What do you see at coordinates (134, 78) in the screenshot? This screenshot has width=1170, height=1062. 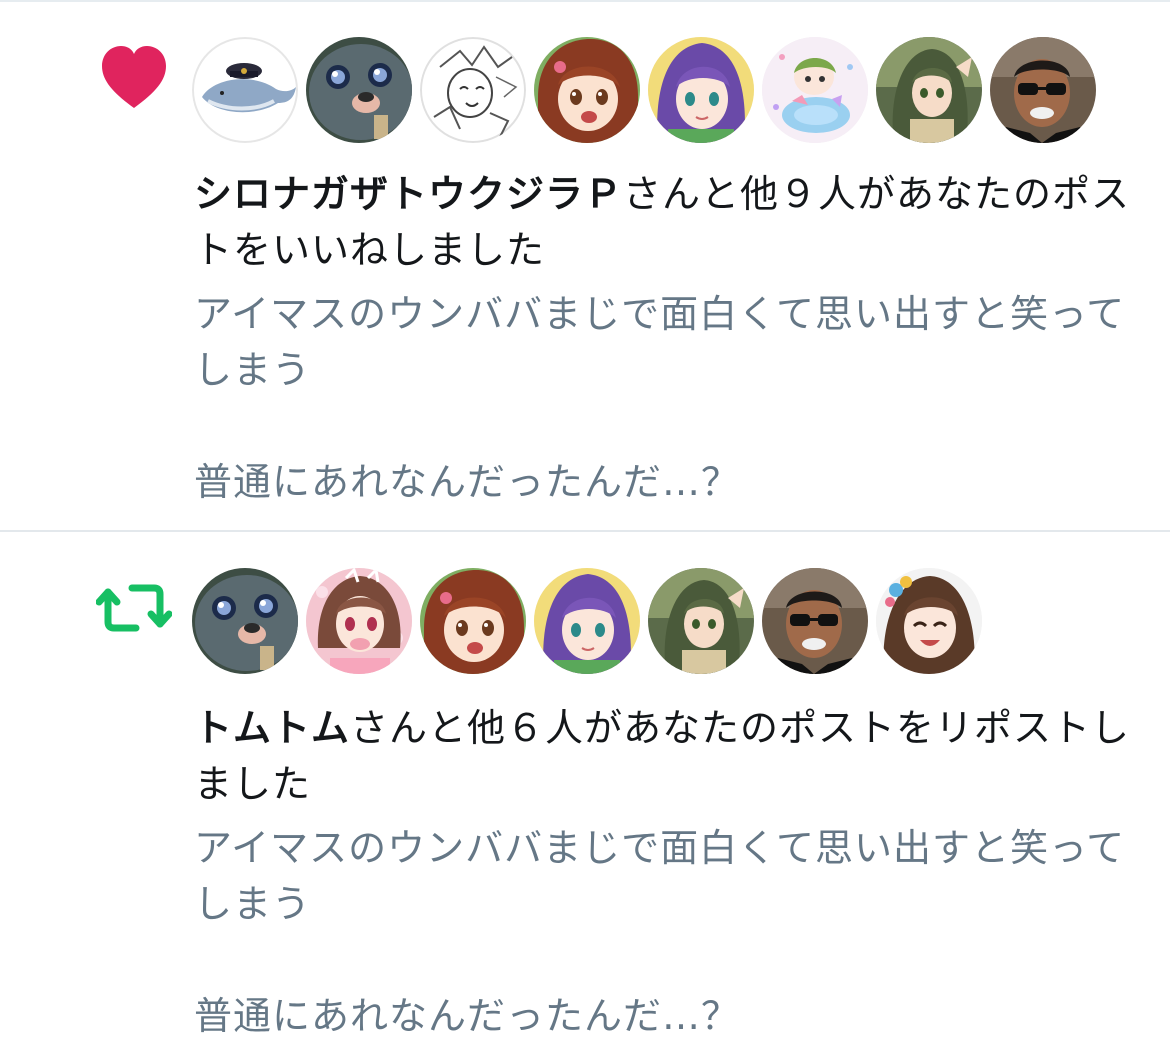 I see `heart-icon` at bounding box center [134, 78].